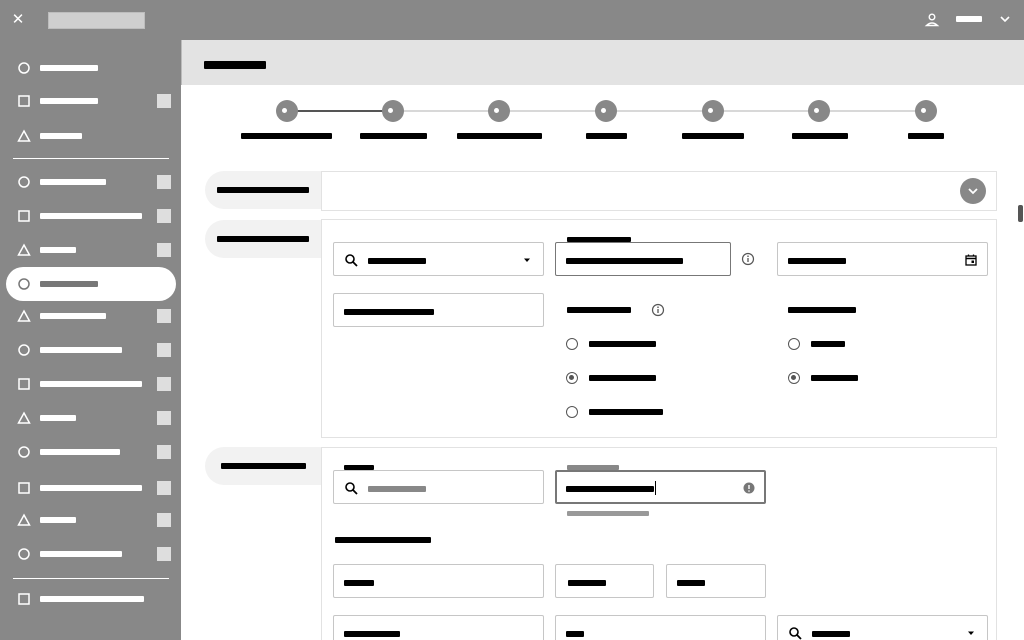 Image resolution: width=1024 pixels, height=640 pixels. What do you see at coordinates (351, 488) in the screenshot?
I see `search-icon` at bounding box center [351, 488].